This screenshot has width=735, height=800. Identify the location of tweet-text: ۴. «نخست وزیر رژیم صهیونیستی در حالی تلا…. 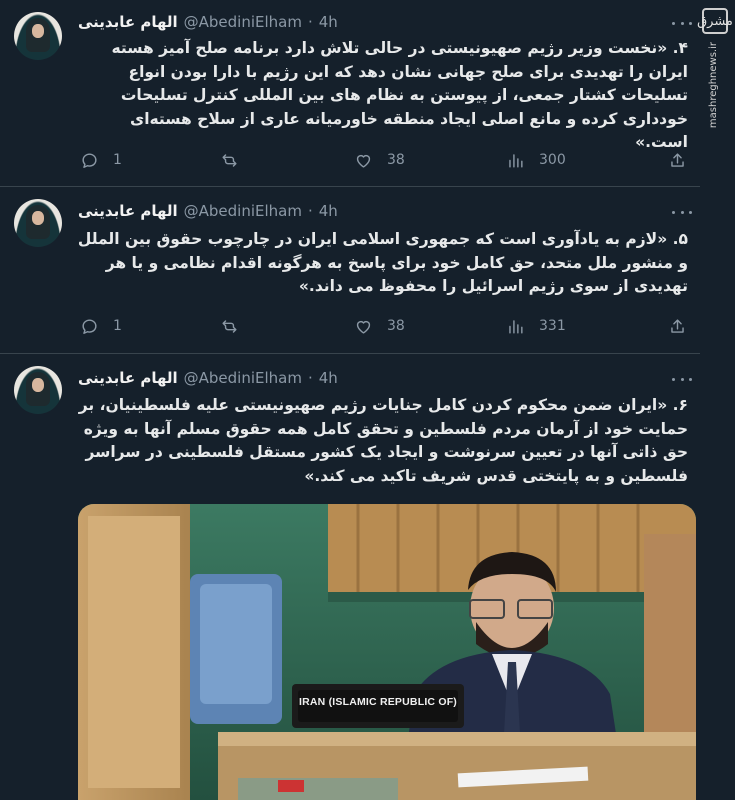
(399, 95).